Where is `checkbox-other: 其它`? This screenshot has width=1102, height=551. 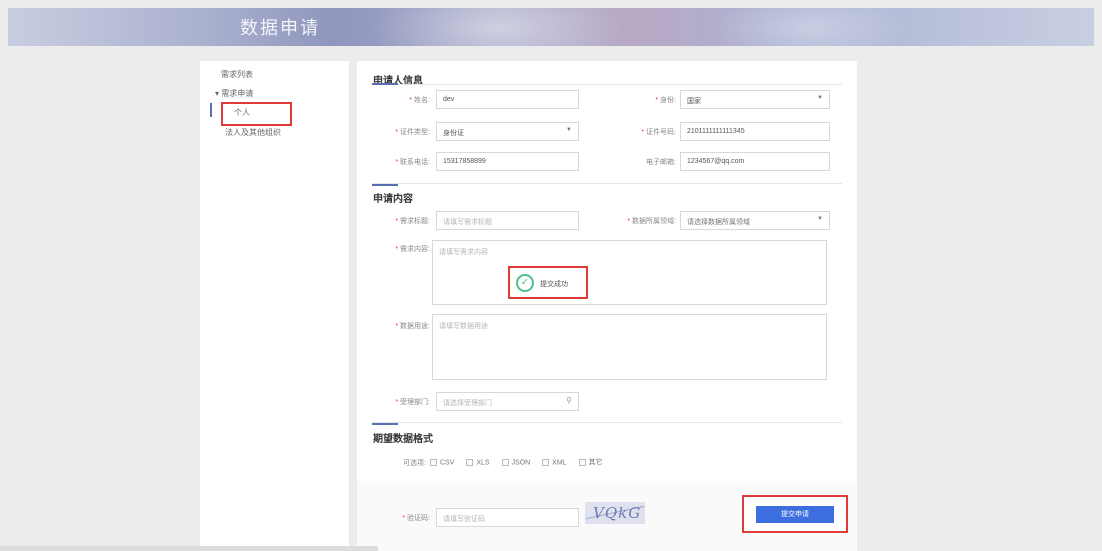 checkbox-other: 其它 is located at coordinates (590, 462).